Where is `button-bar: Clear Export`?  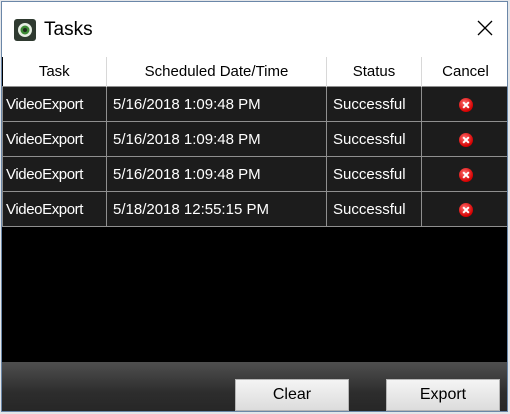 button-bar: Clear Export is located at coordinates (254, 386).